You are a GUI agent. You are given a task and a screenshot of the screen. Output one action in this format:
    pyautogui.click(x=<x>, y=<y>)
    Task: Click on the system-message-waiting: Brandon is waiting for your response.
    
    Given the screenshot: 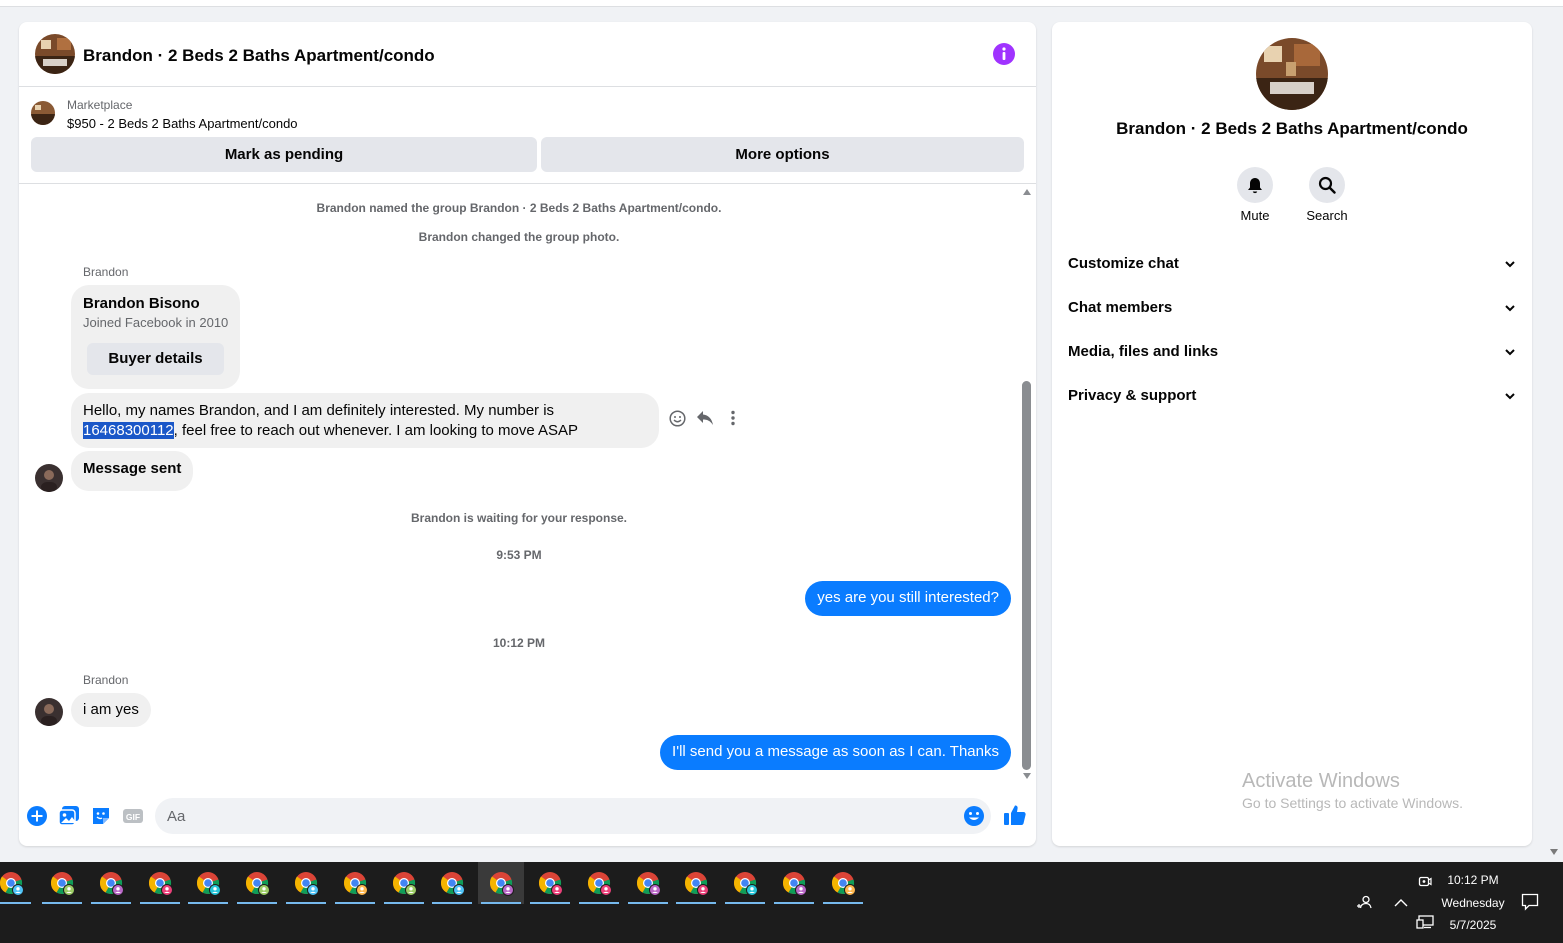 What is the action you would take?
    pyautogui.click(x=519, y=518)
    